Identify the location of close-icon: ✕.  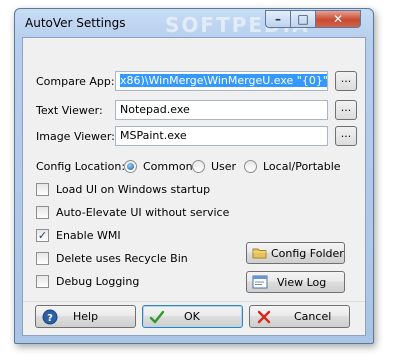
(338, 19).